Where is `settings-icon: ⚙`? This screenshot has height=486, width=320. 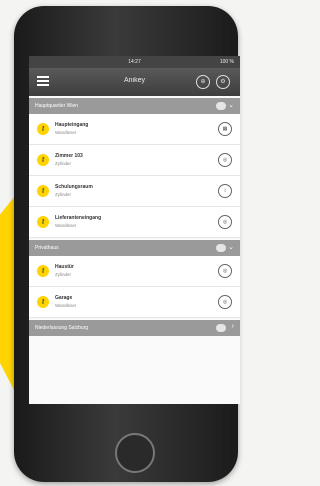 settings-icon: ⚙ is located at coordinates (223, 82).